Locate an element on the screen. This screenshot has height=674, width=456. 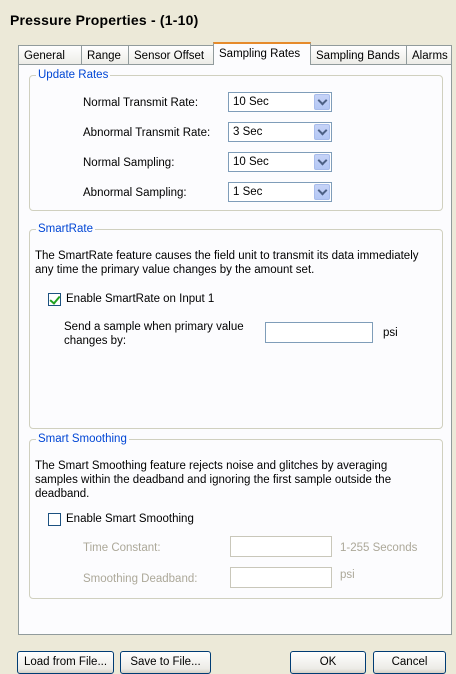
enable-smart-smoothing-checkbox is located at coordinates (54, 519).